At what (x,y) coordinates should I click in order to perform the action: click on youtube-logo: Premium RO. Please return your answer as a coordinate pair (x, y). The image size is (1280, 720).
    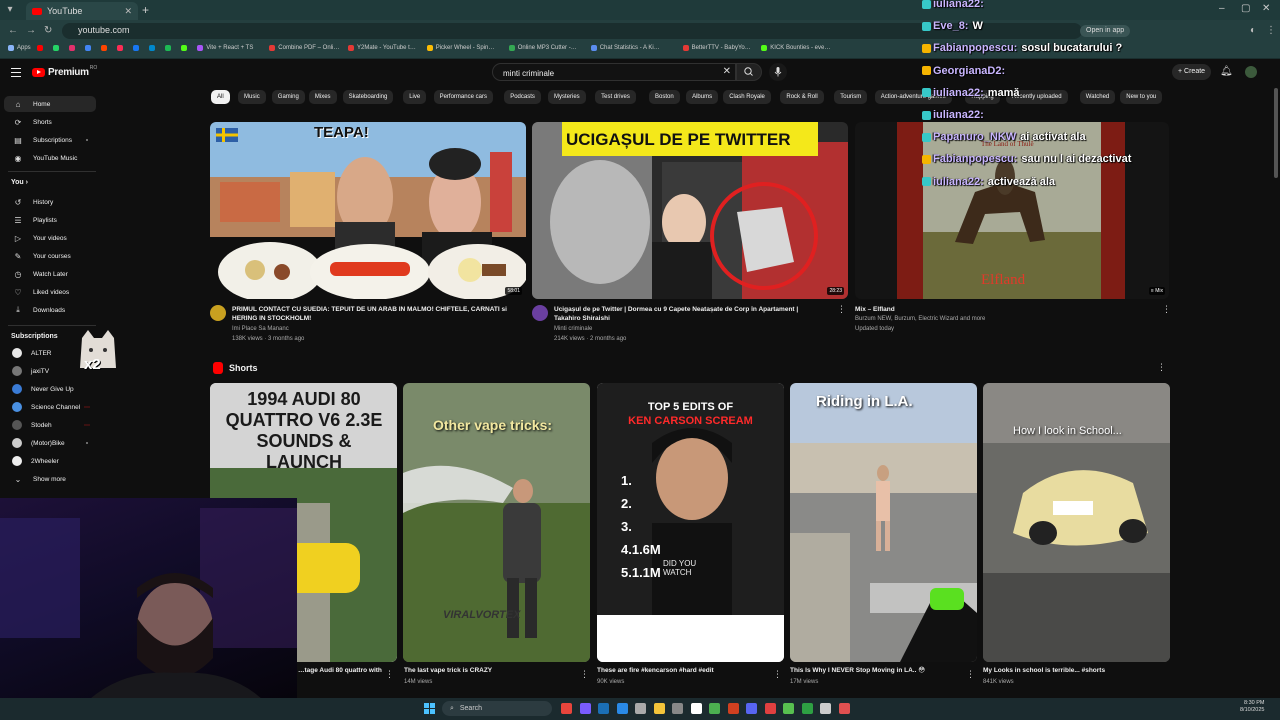
    Looking at the image, I should click on (64, 71).